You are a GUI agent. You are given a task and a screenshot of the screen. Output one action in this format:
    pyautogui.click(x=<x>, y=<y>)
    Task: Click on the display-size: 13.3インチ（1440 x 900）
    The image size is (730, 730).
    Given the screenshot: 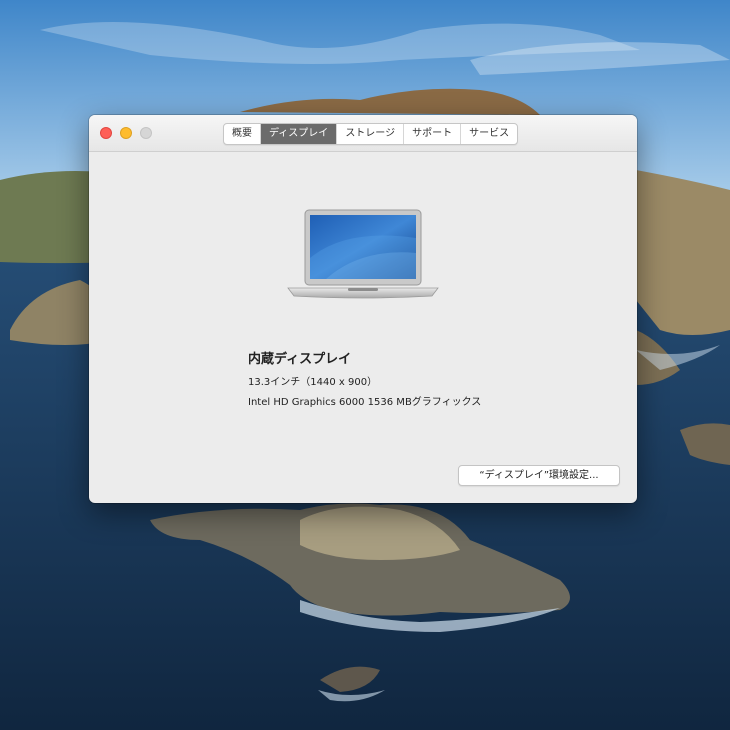 What is the action you would take?
    pyautogui.click(x=313, y=382)
    